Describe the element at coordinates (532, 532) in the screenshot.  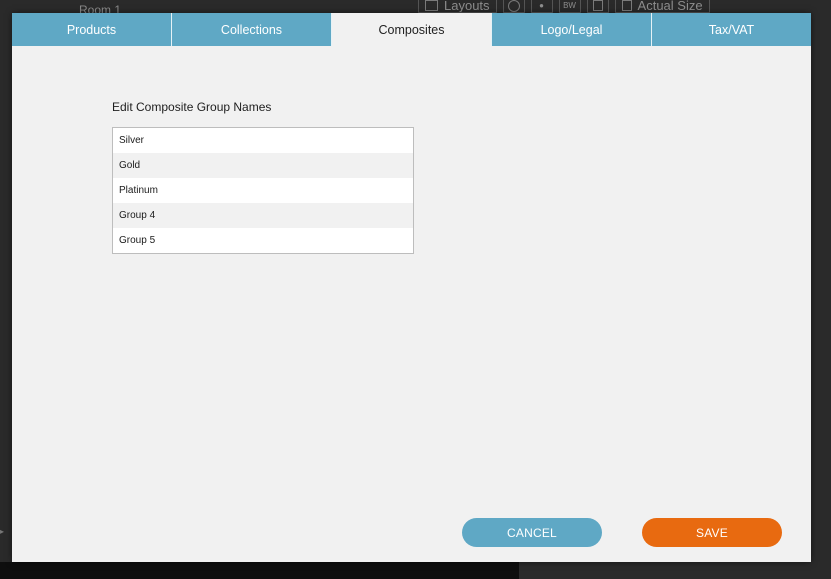
I see `cancel-button: CANCEL` at that location.